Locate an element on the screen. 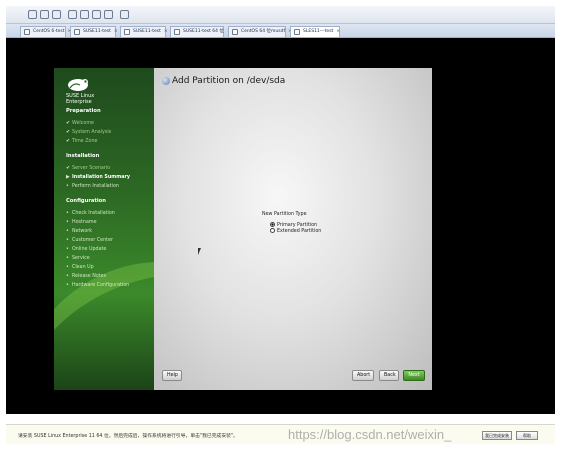 The height and width of the screenshot is (455, 561). step-section-title: Preparation is located at coordinates (83, 111).